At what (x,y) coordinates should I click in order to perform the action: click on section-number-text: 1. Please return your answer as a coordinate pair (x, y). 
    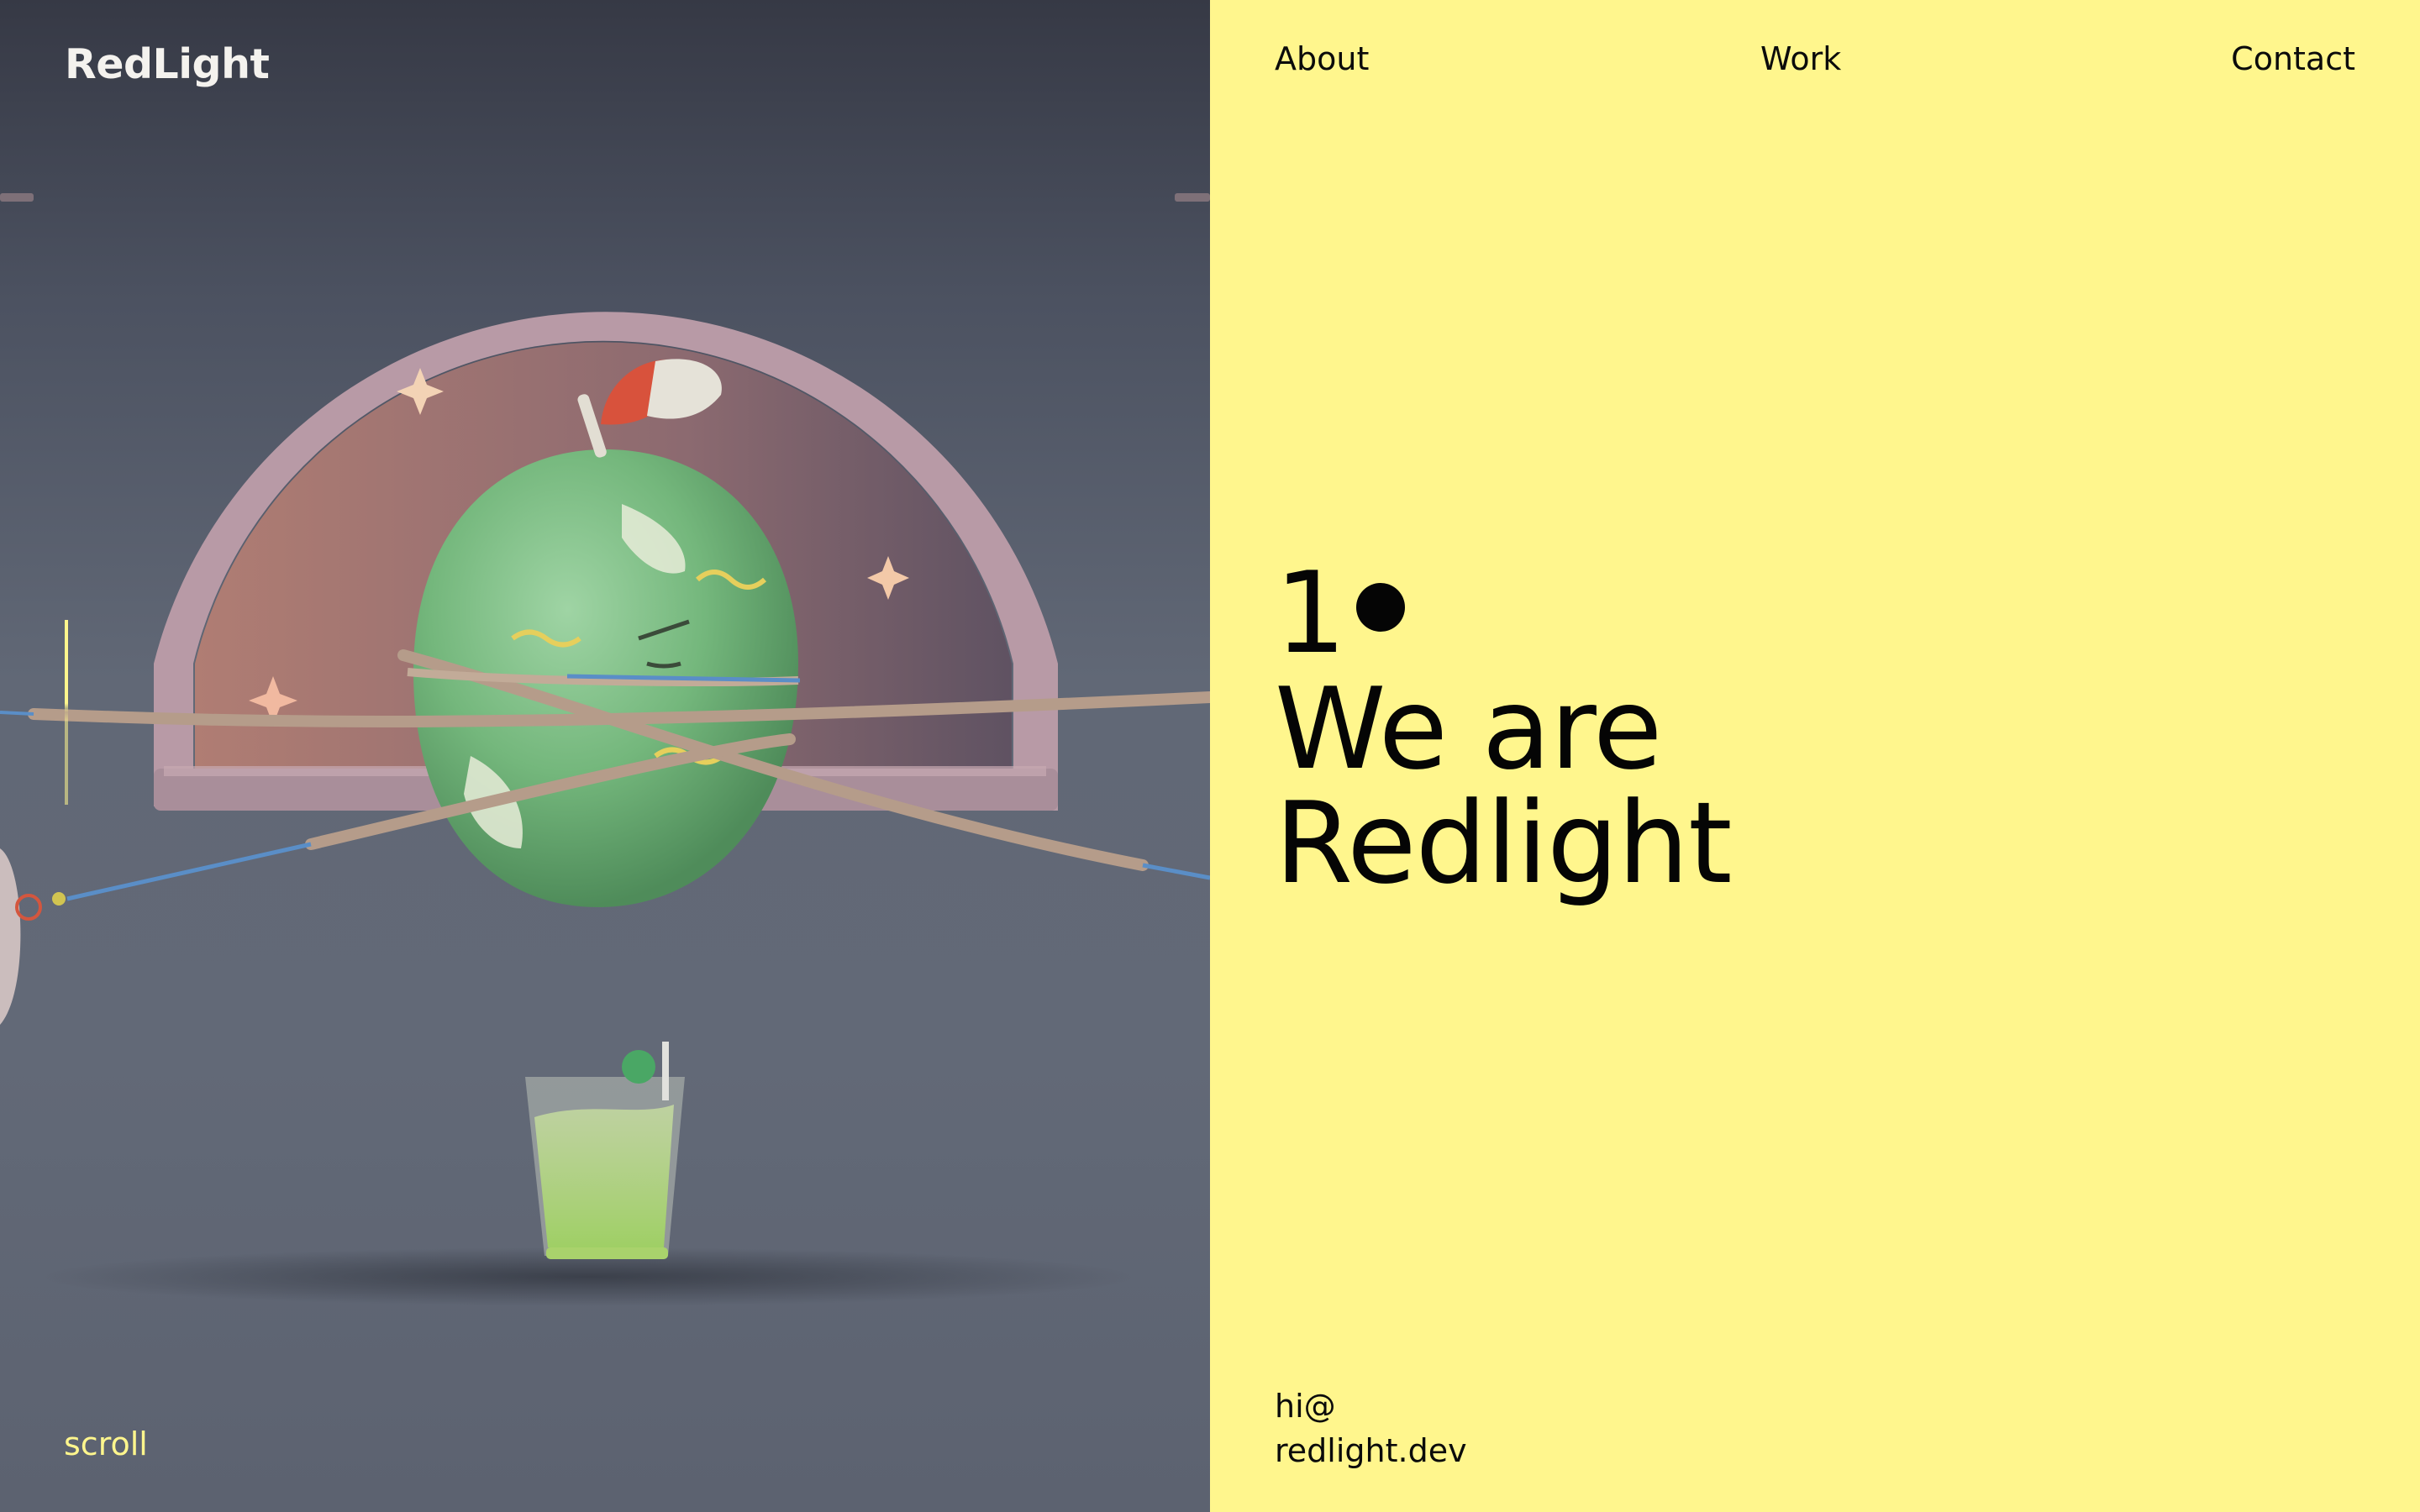
    Looking at the image, I should click on (1311, 613).